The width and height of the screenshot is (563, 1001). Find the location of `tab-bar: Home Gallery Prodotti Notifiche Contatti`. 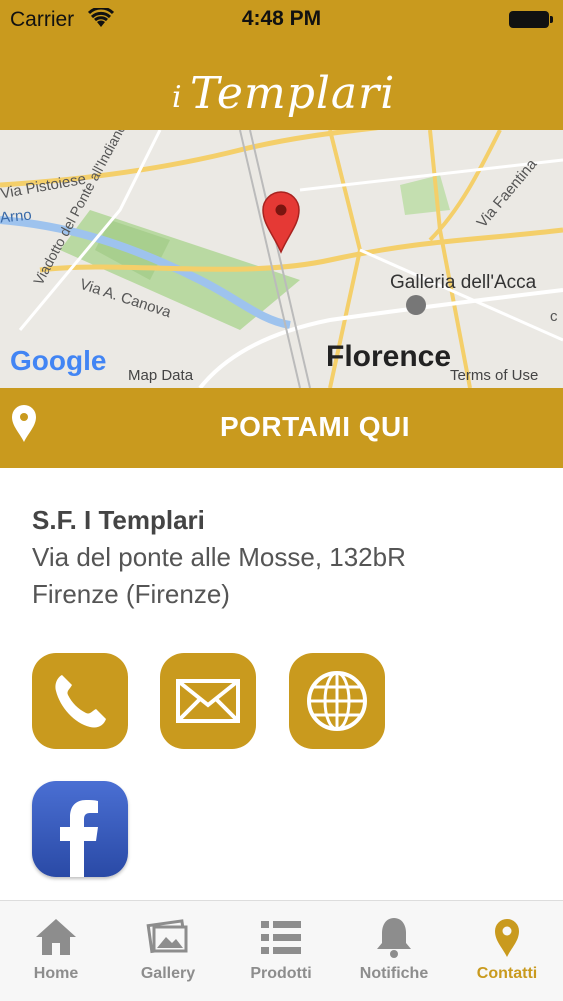

tab-bar: Home Gallery Prodotti Notifiche Contatti is located at coordinates (281, 950).